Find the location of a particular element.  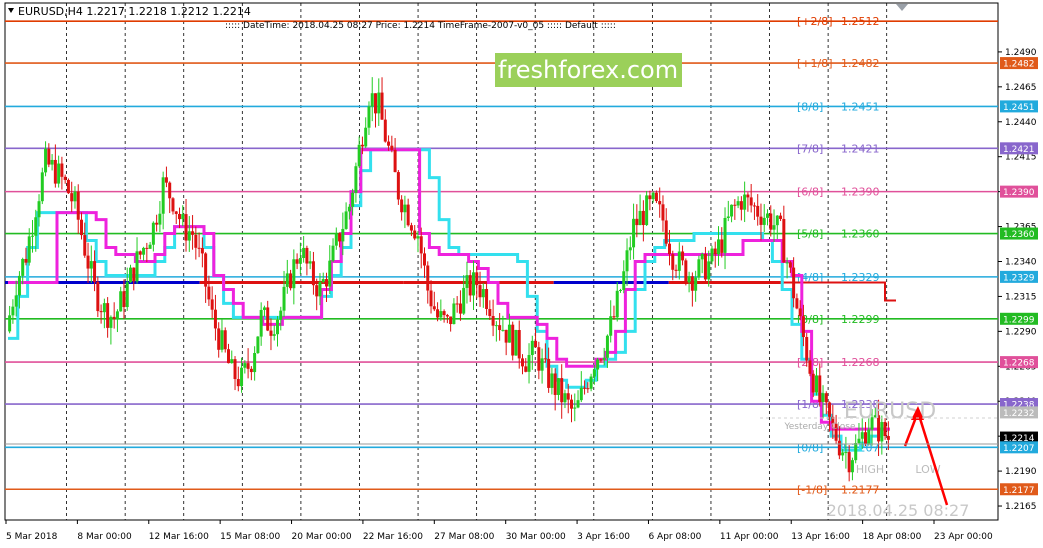

murrey-level-value: 1.2451 is located at coordinates (860, 106).